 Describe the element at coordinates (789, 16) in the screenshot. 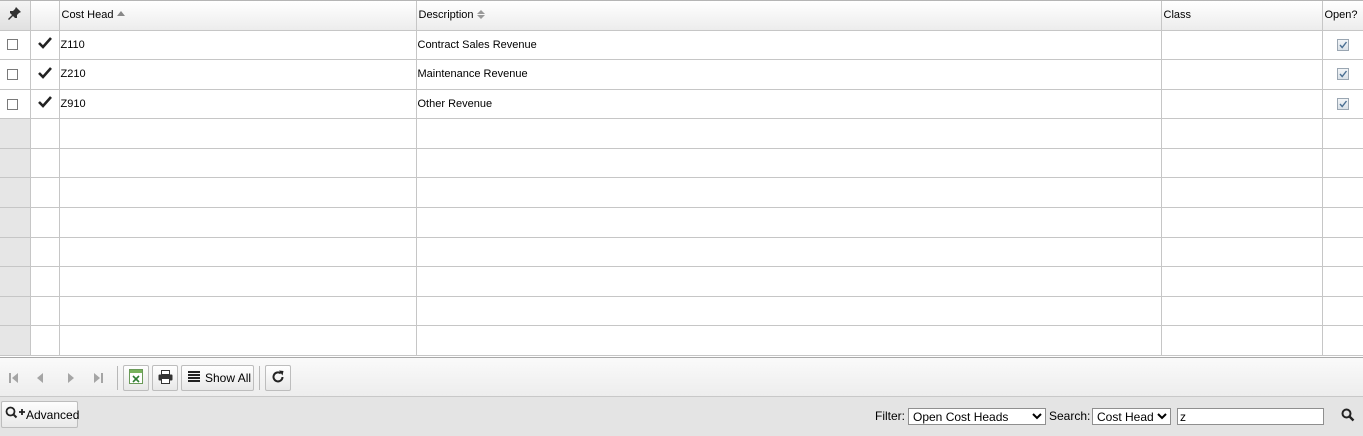

I see `description-column-header: Description` at that location.